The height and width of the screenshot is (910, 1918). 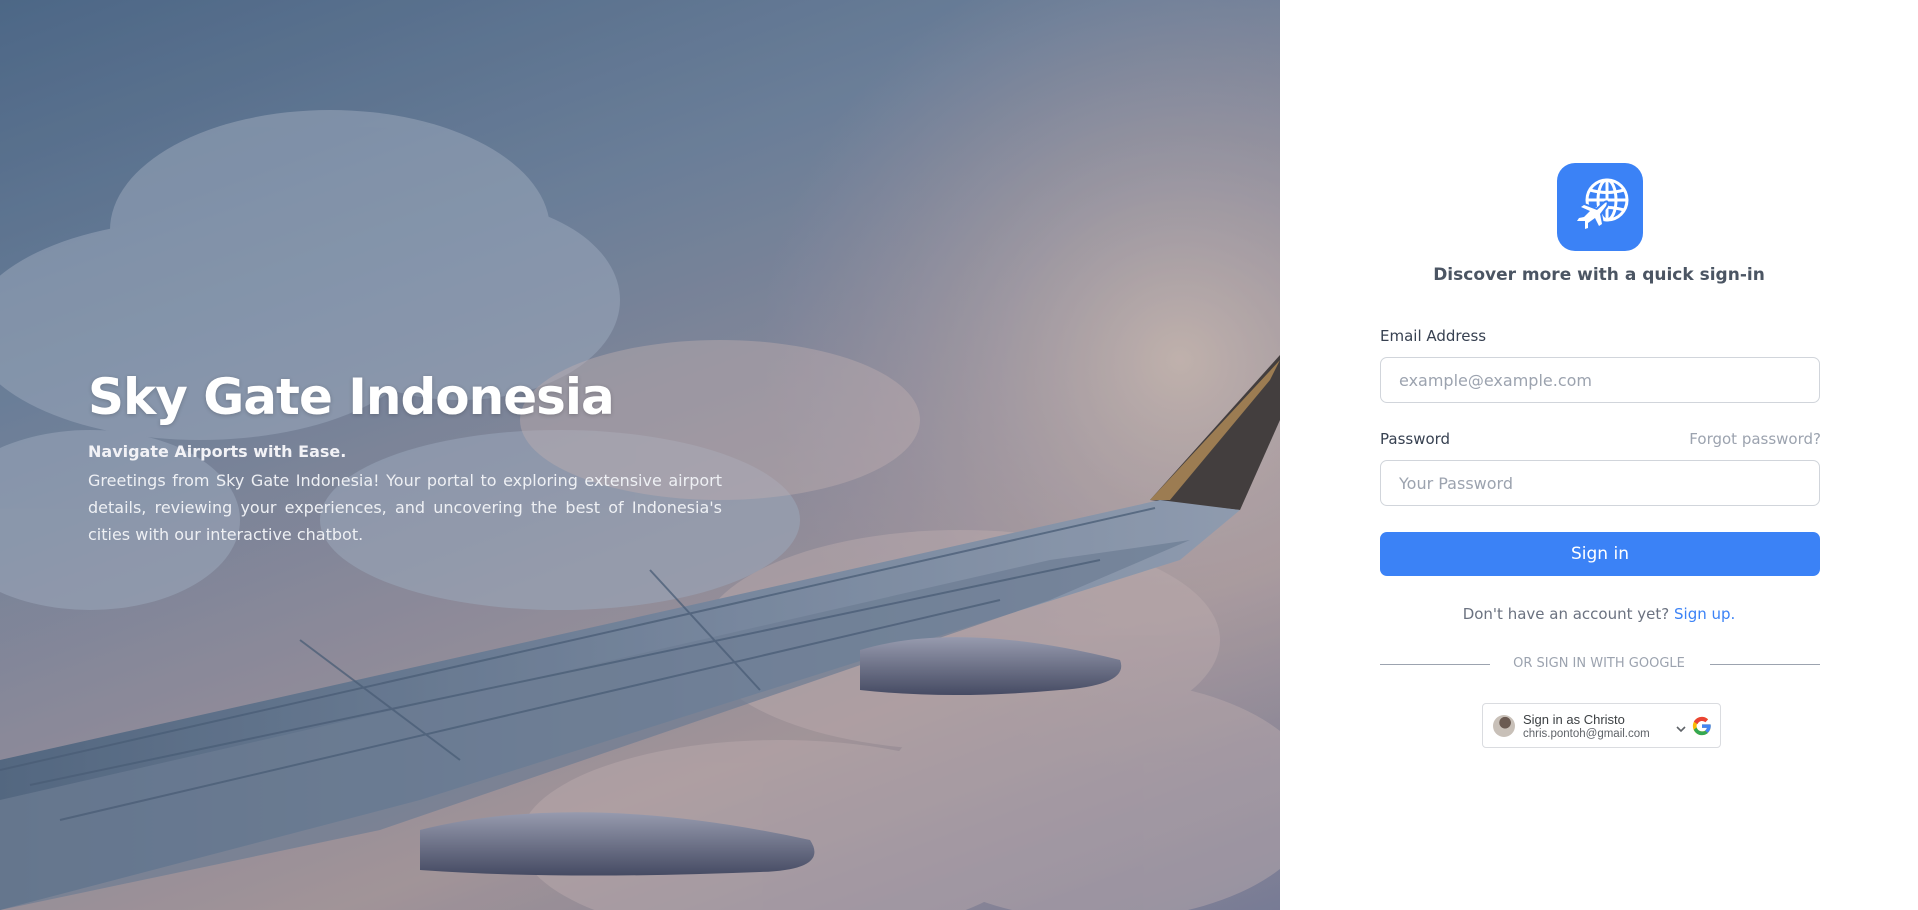 I want to click on password-input, so click(x=1600, y=483).